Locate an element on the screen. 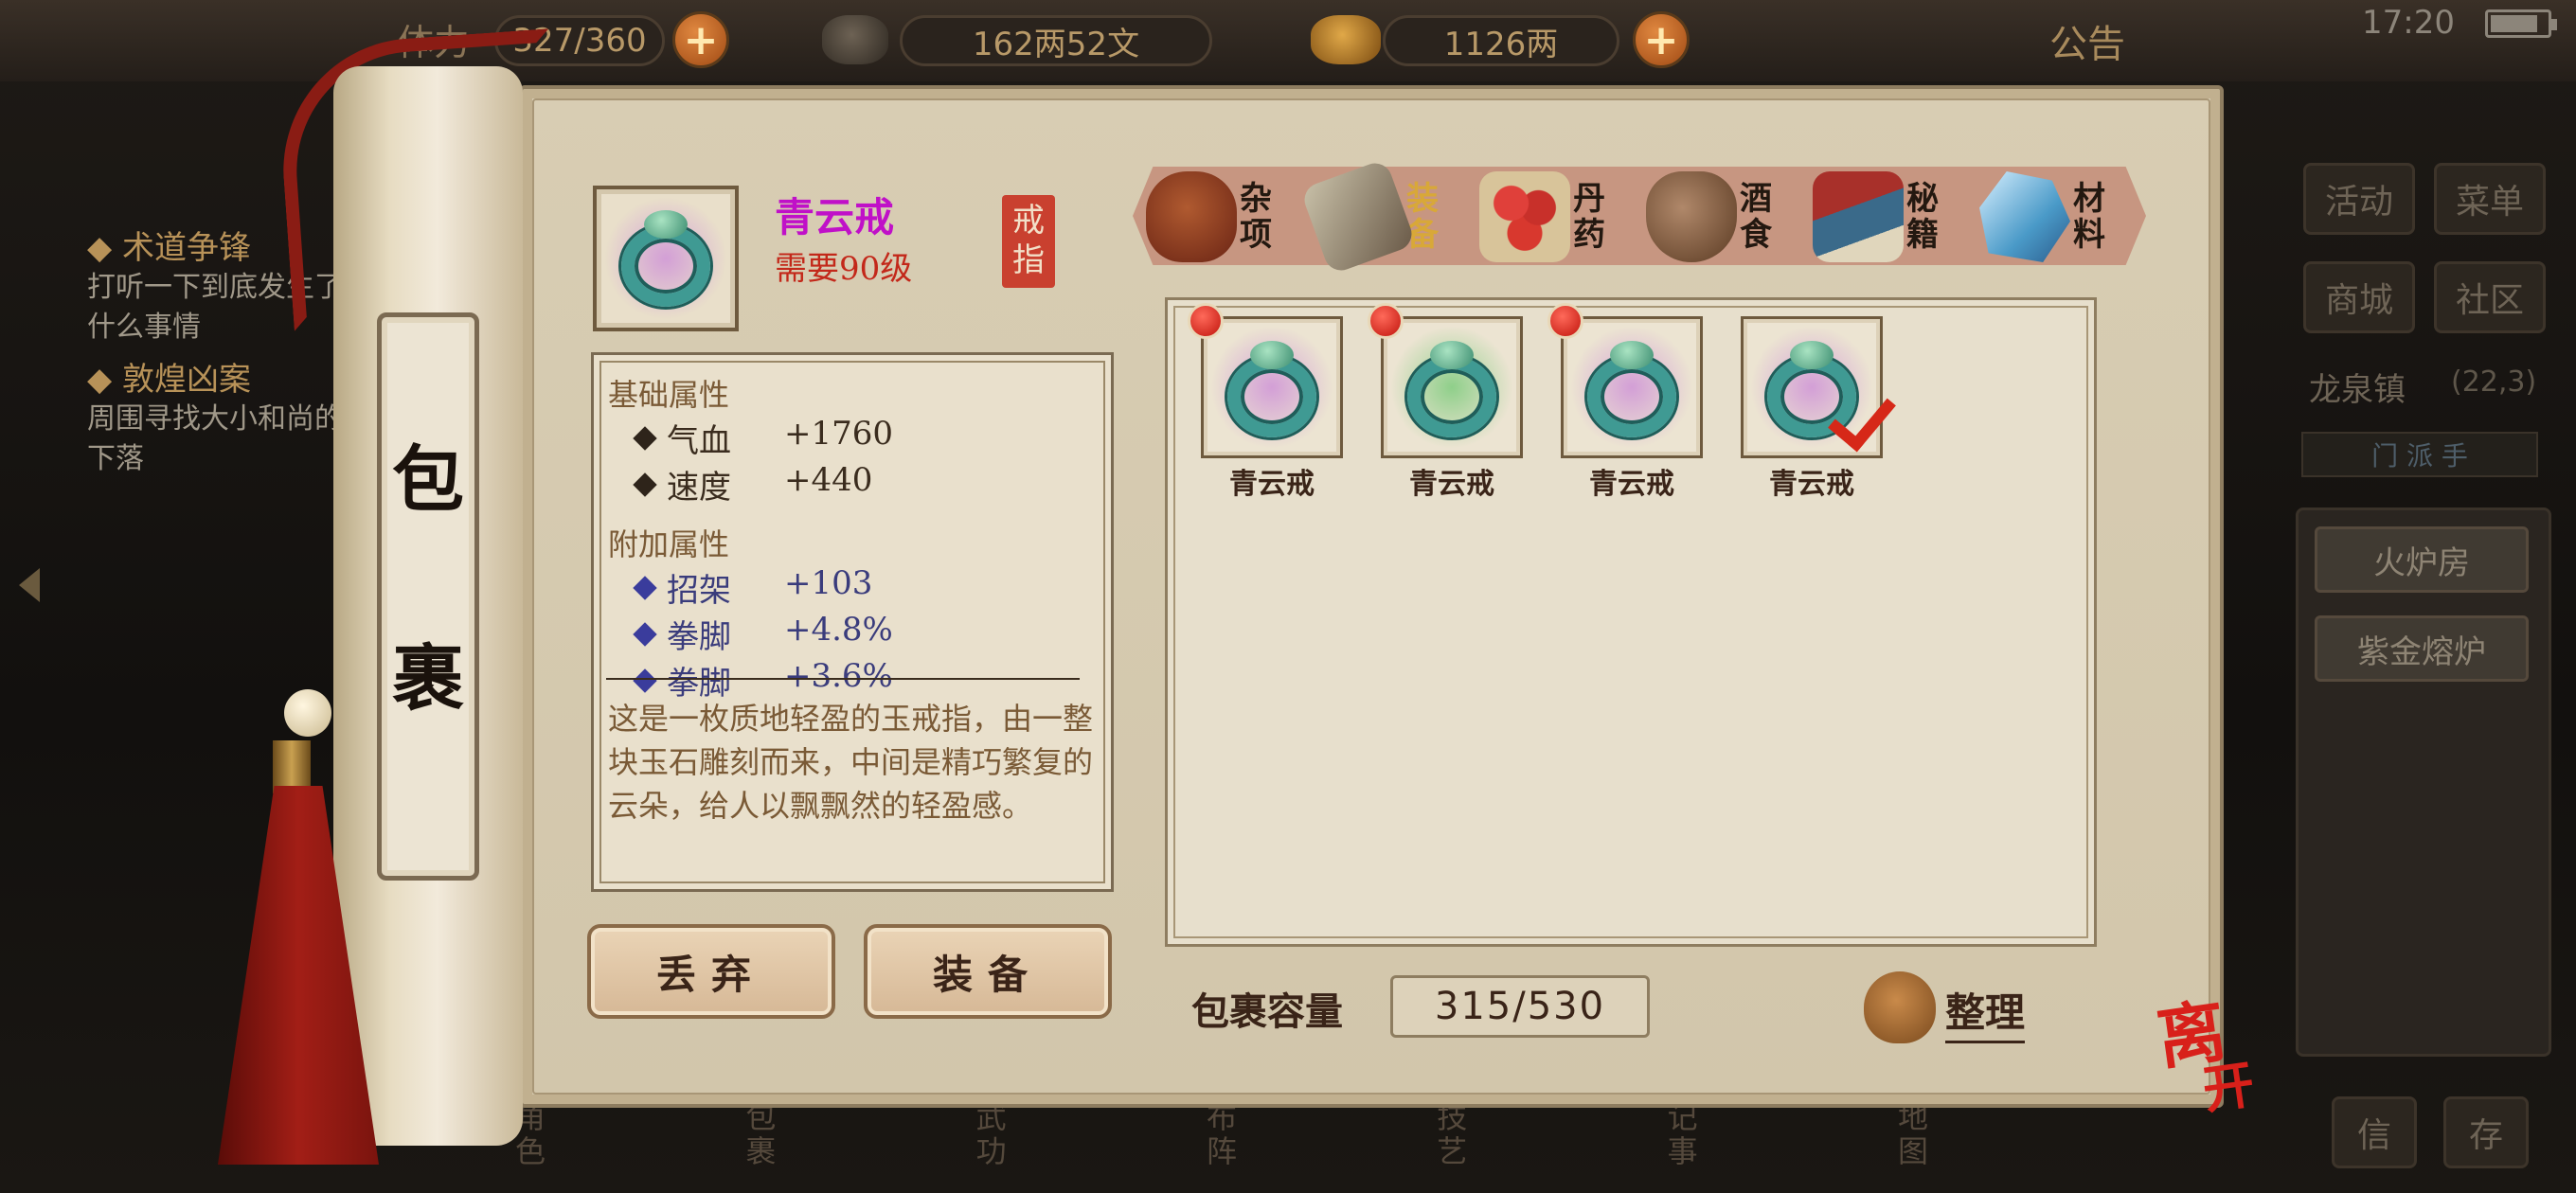 This screenshot has width=2576, height=1193. discard-button: 丢弃 is located at coordinates (711, 971).